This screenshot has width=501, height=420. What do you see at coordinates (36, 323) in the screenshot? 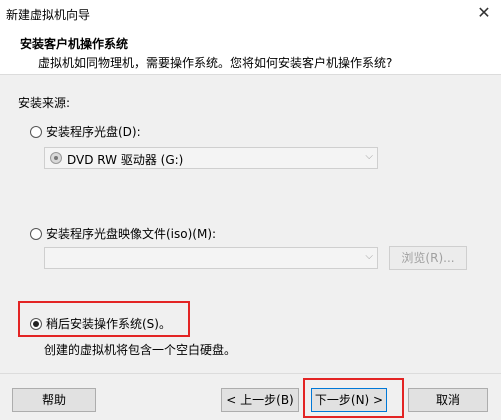
I see `radio-button-selected` at bounding box center [36, 323].